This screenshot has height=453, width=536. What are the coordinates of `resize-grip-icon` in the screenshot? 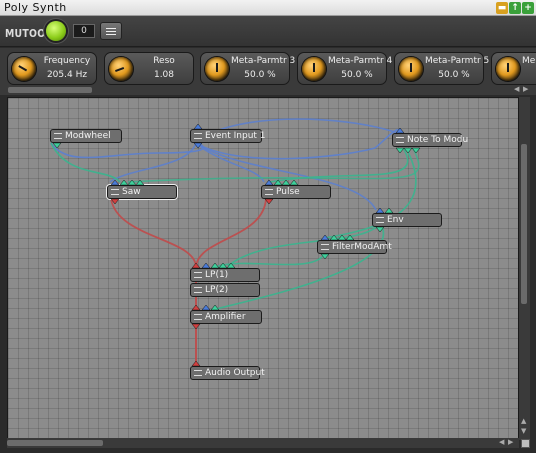 It's located at (525, 443).